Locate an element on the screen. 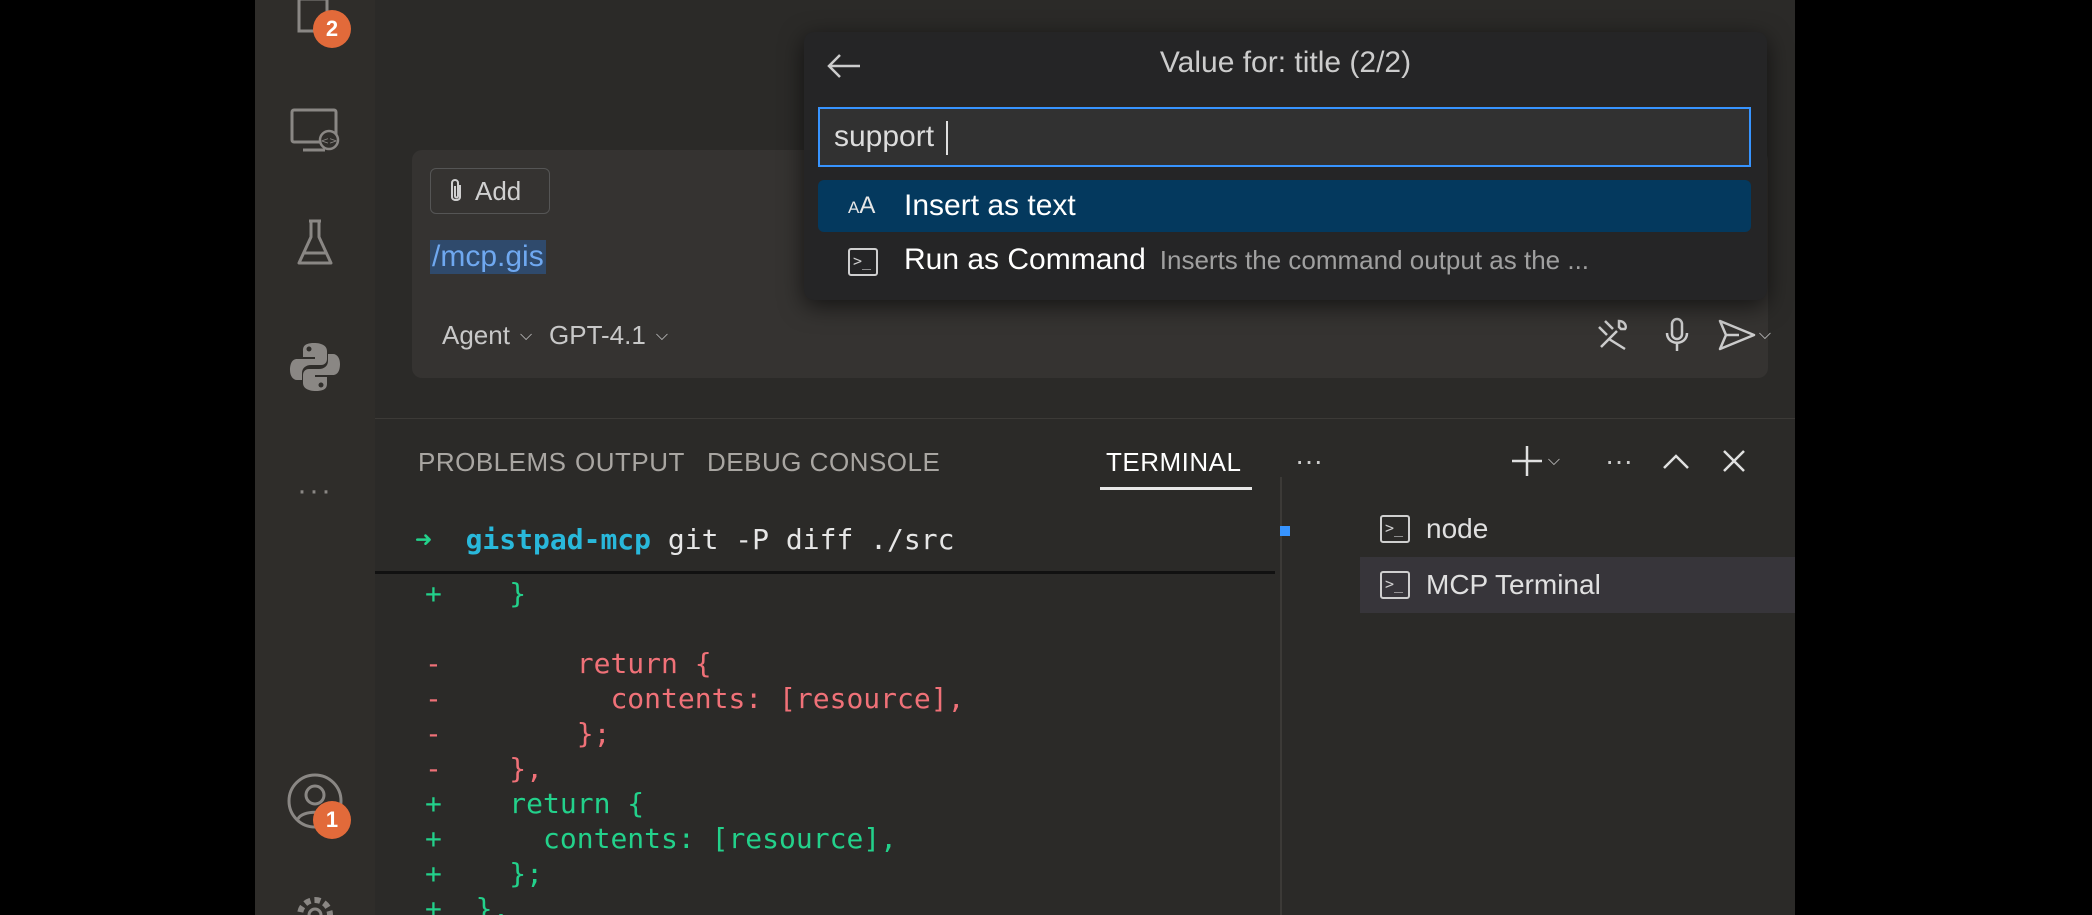  terminal-list: >_ node >_ MCP Terminal is located at coordinates (1577, 557).